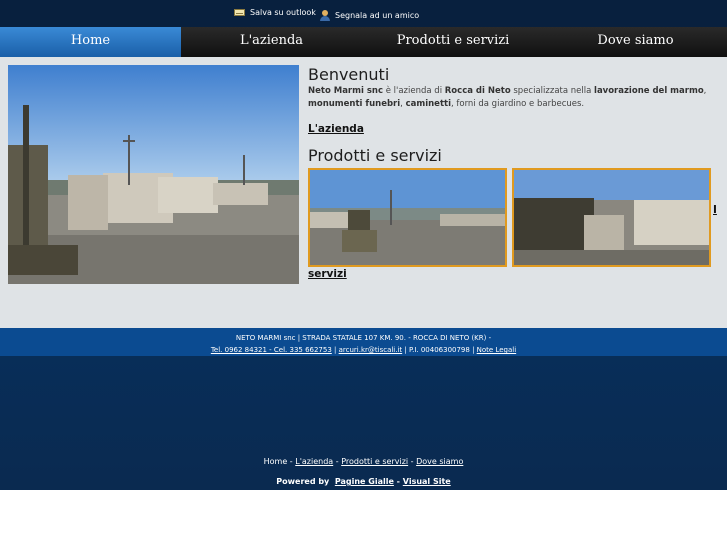  I want to click on nav-dove-siamo: Dove siamo, so click(635, 42).